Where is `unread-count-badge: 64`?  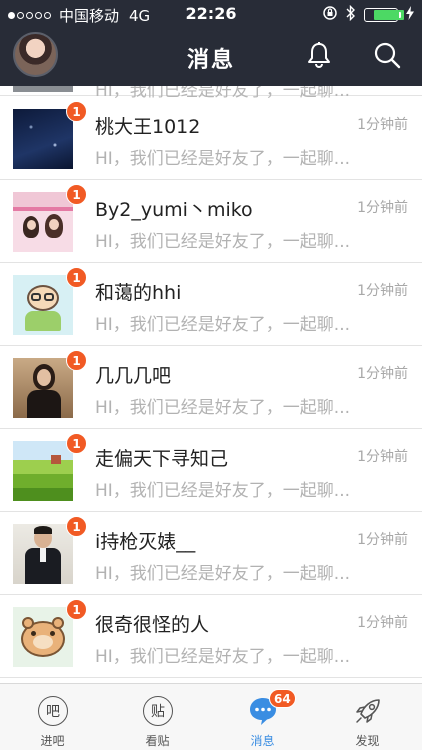
unread-count-badge: 64 is located at coordinates (282, 698).